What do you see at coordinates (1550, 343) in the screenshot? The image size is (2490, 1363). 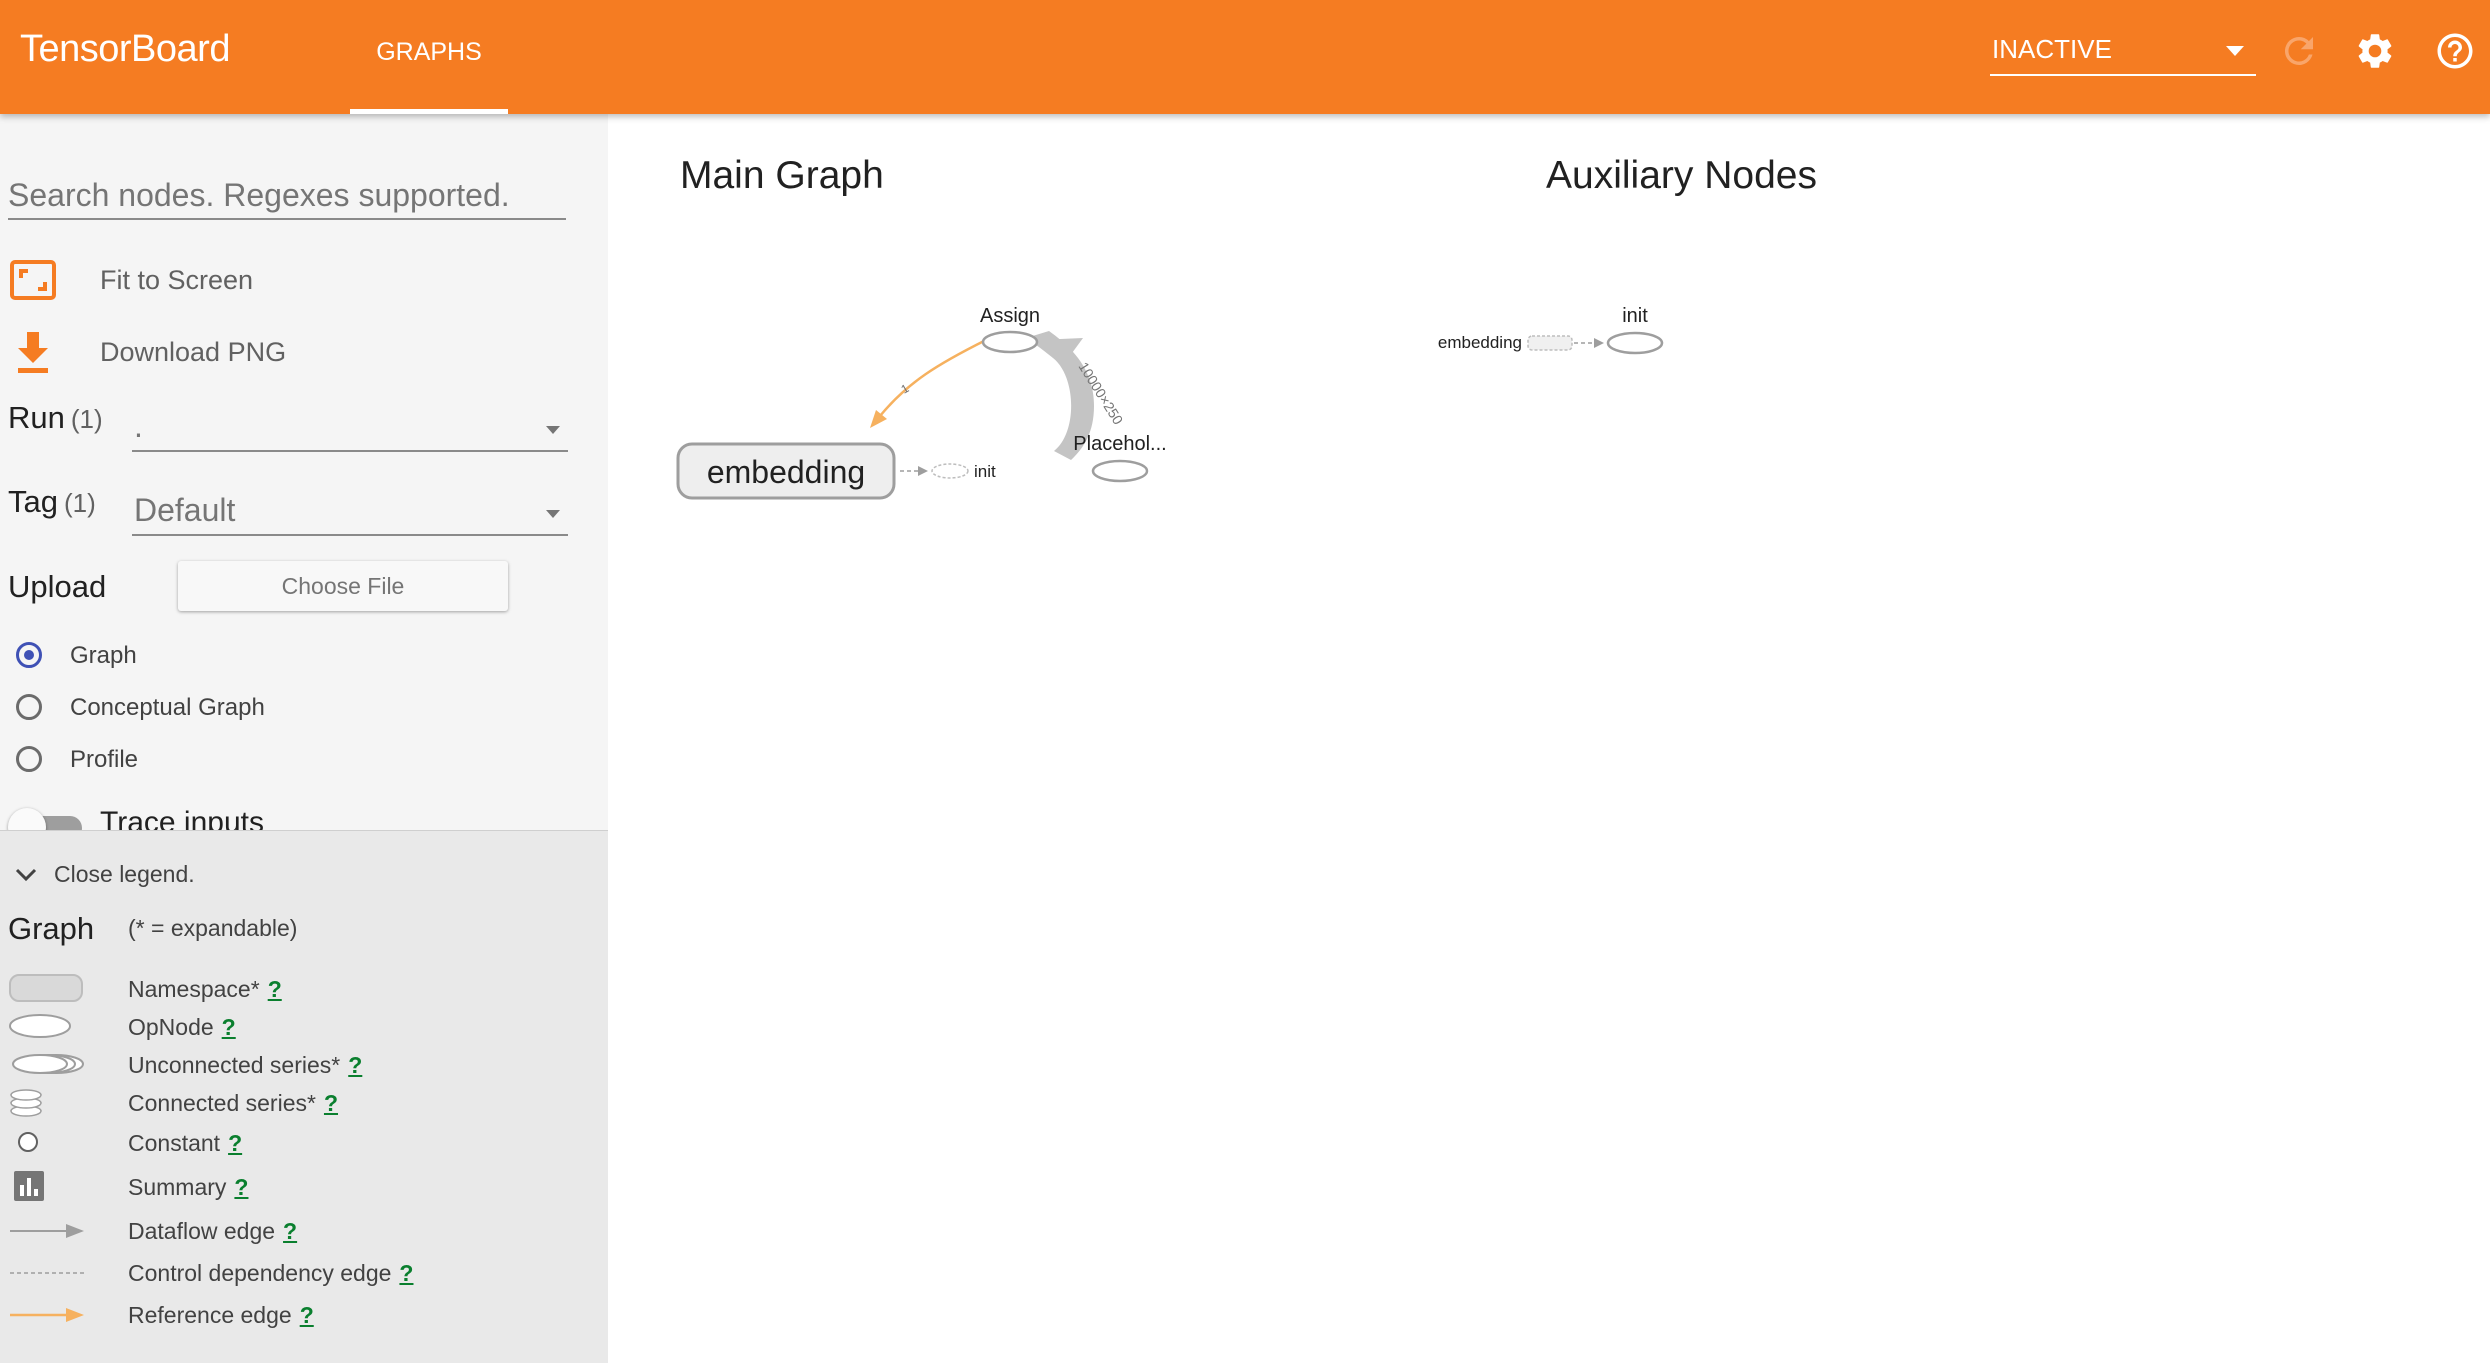 I see `aux-embedding-annotation` at bounding box center [1550, 343].